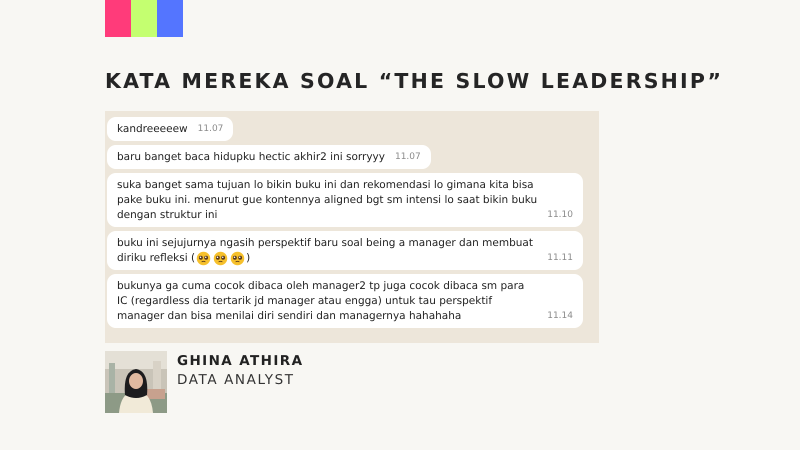 The width and height of the screenshot is (800, 450). I want to click on message-time: 11.10, so click(560, 215).